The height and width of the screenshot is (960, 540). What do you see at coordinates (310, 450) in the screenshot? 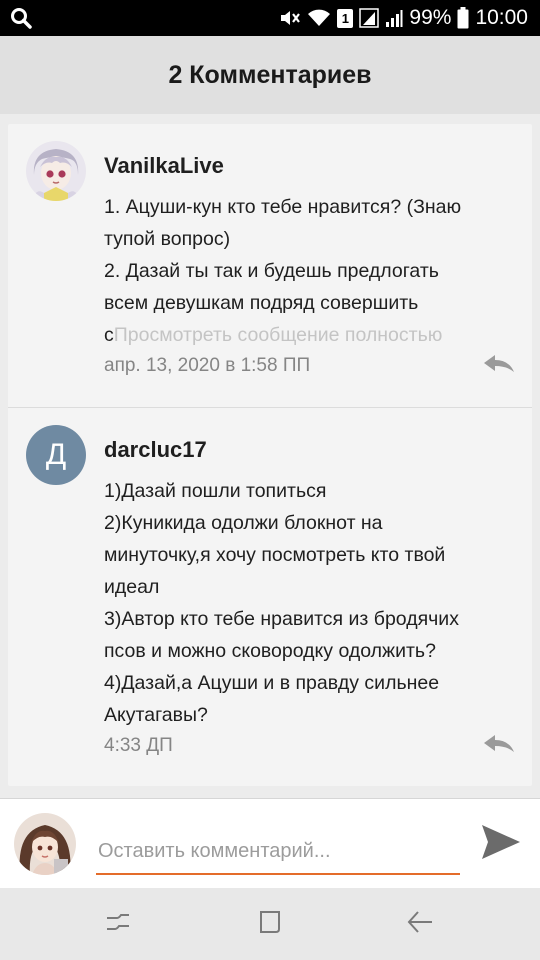
I see `comment-author: darcluc17` at bounding box center [310, 450].